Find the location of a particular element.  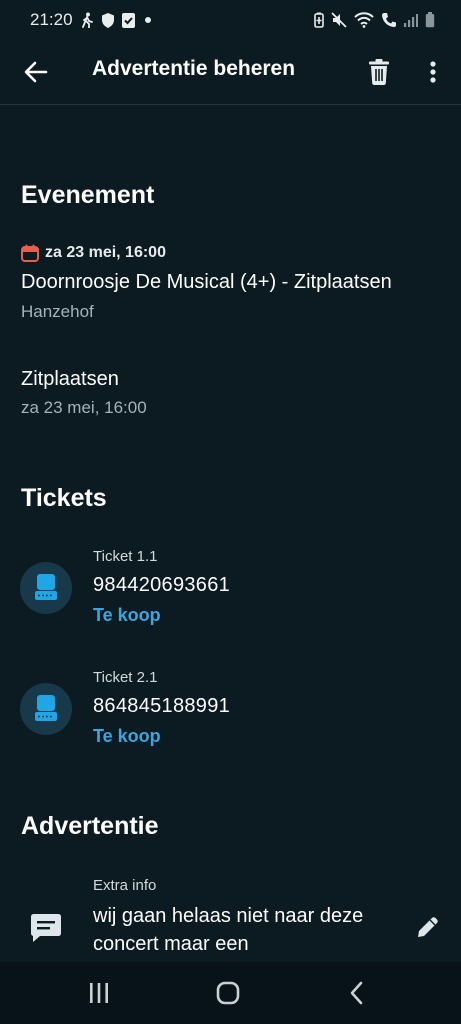

battery-saver-icon is located at coordinates (319, 20).